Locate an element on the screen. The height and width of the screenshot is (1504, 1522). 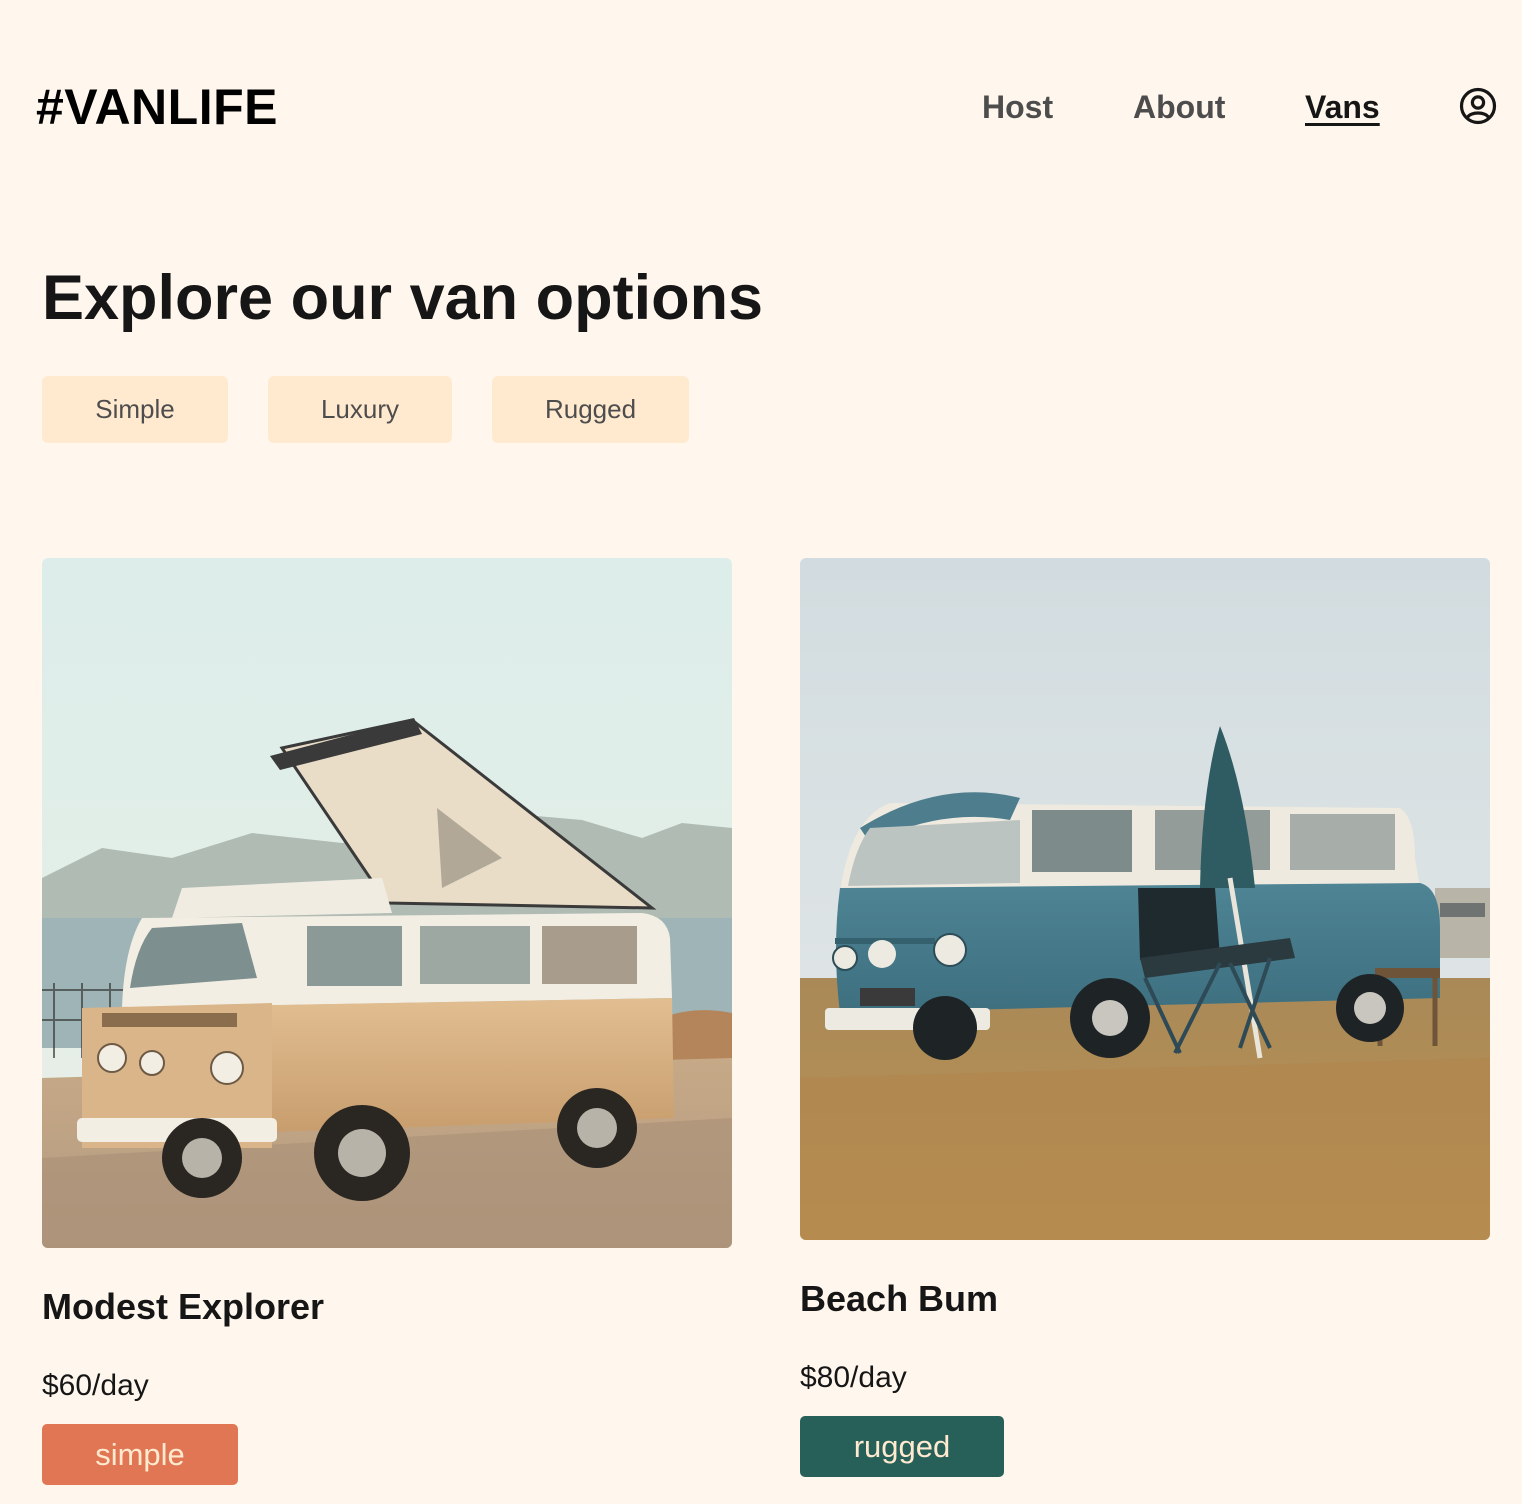
van-name: Modest Explorer is located at coordinates (183, 1307).